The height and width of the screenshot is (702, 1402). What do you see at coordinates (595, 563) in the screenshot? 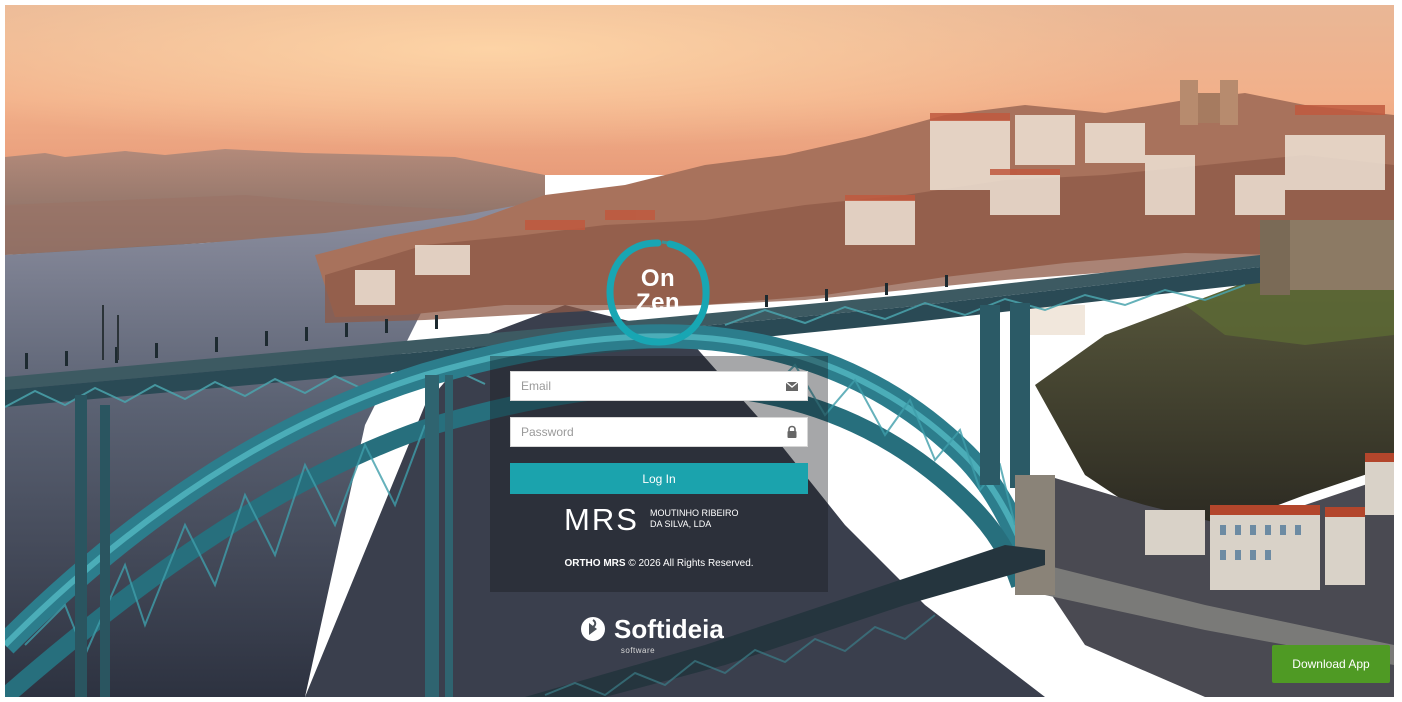
I see `copyright-company: ORTHO MRS` at bounding box center [595, 563].